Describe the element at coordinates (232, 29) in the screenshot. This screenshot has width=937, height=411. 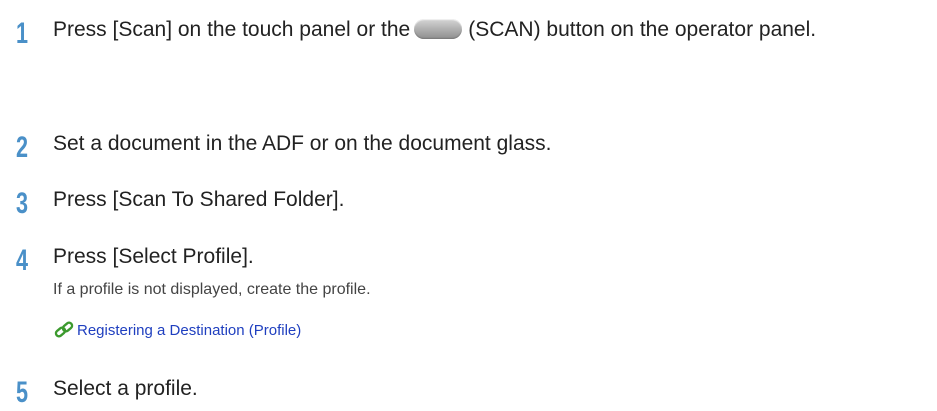
I see `step-text-before: Press [Scan] on the touch panel or the` at that location.